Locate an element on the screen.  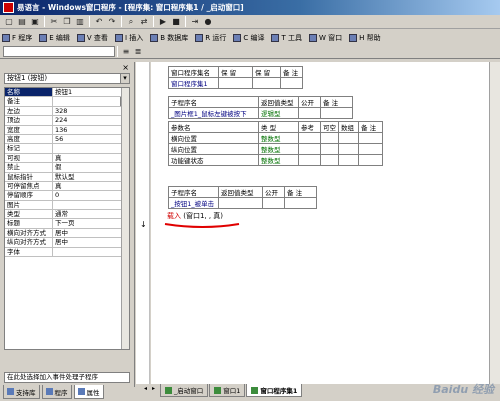
menu-database: B 数据库 is located at coordinates (169, 38).